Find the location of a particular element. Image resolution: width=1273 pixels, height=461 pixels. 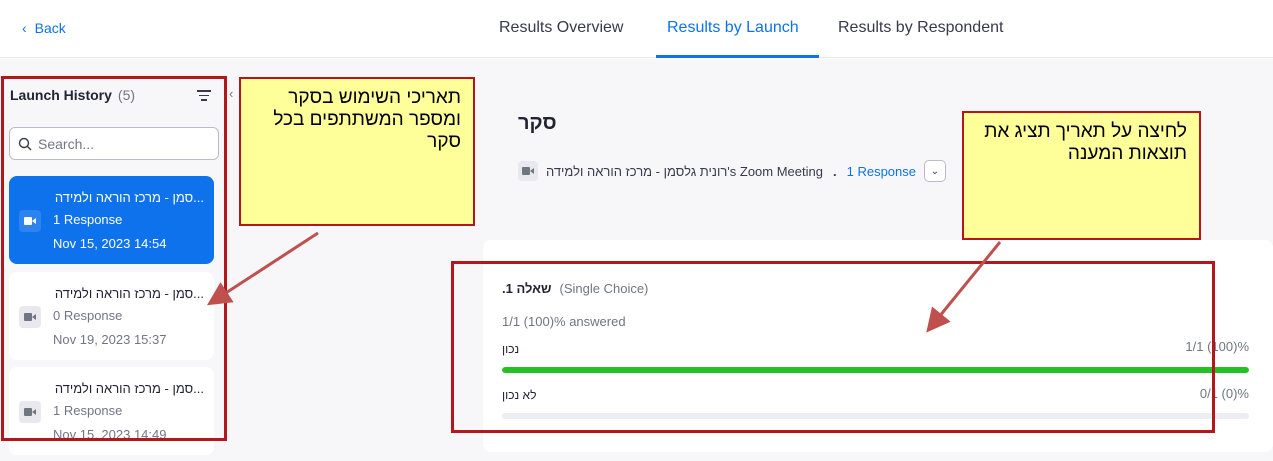

tab-results-overview: Results Overview is located at coordinates (561, 28).